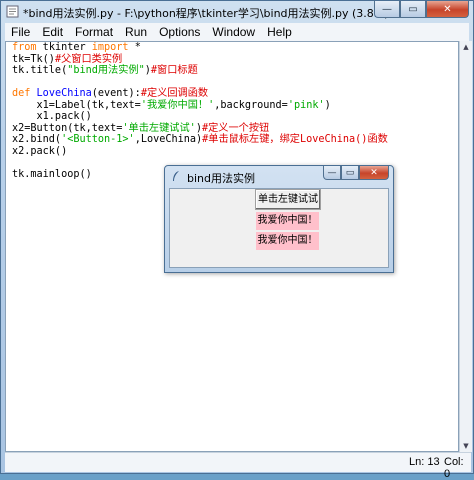  I want to click on tk-client-area: 单击左键试试 我爱你中国！ 我爱你中国！, so click(279, 228).